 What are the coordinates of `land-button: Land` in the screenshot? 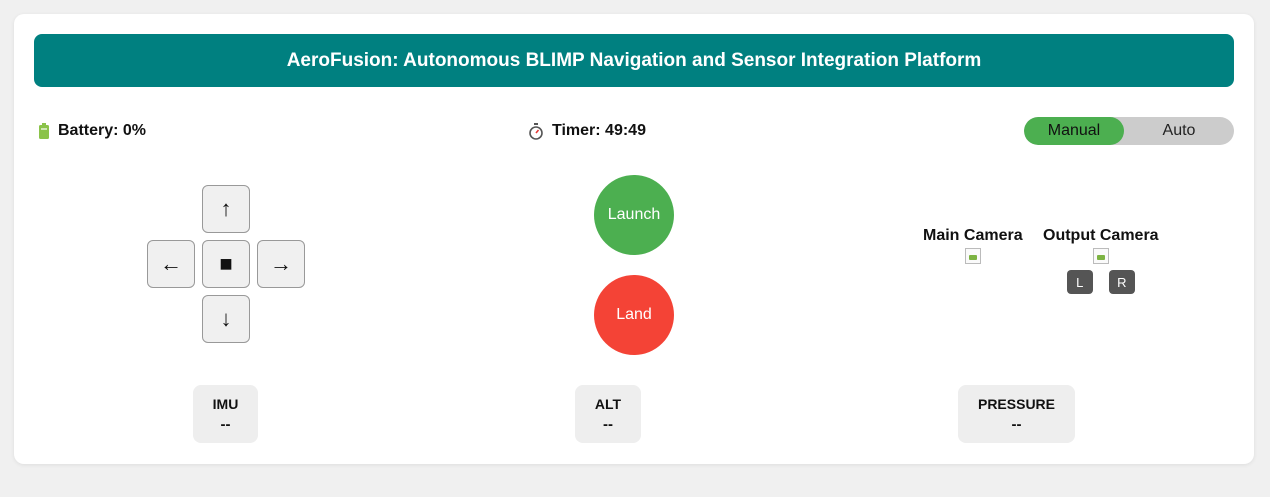 It's located at (634, 315).